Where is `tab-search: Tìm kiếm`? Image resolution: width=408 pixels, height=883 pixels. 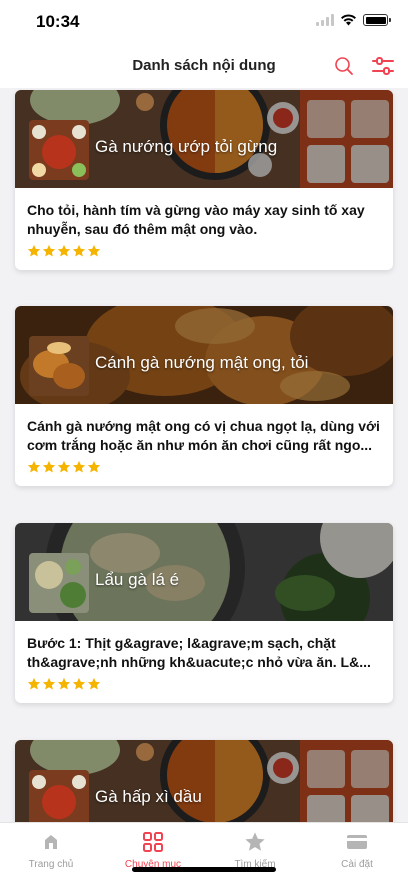 tab-search: Tìm kiếm is located at coordinates (255, 853).